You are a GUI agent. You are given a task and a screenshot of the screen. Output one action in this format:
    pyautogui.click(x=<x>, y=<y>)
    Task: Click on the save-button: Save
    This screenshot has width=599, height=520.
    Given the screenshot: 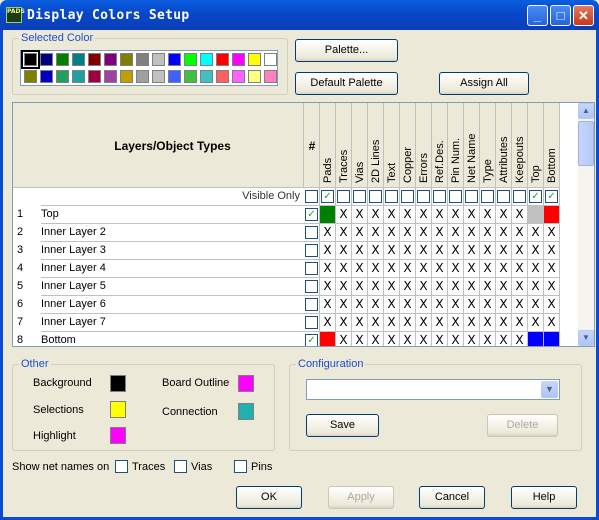 What is the action you would take?
    pyautogui.click(x=342, y=425)
    